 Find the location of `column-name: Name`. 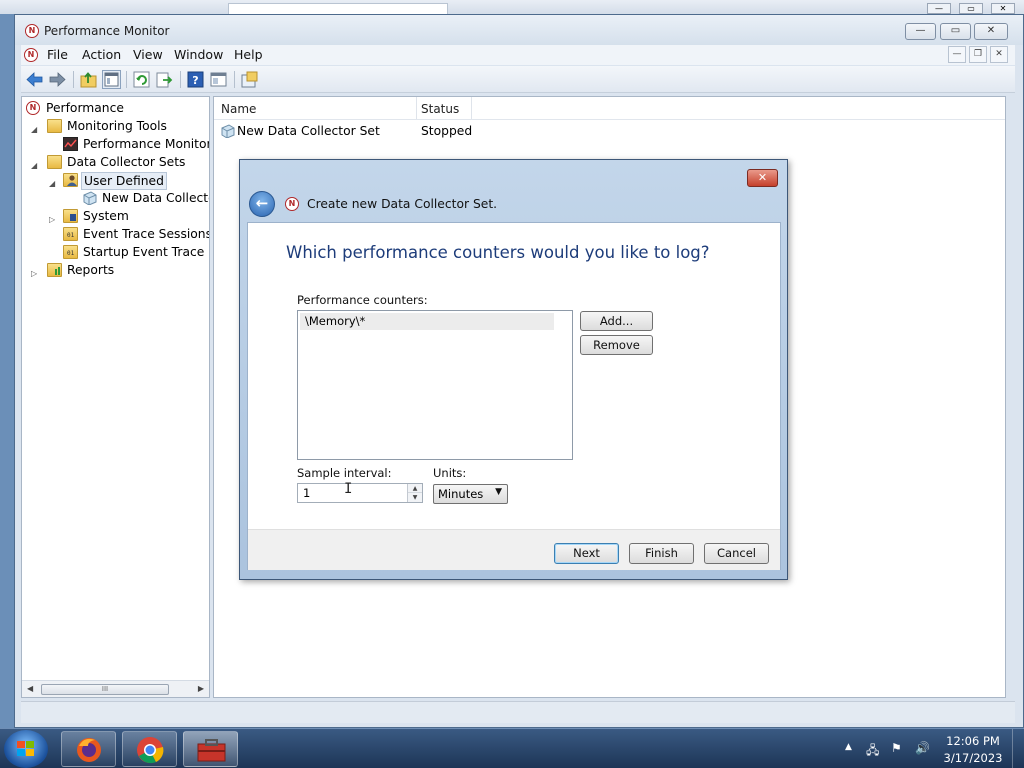

column-name: Name is located at coordinates (238, 109).